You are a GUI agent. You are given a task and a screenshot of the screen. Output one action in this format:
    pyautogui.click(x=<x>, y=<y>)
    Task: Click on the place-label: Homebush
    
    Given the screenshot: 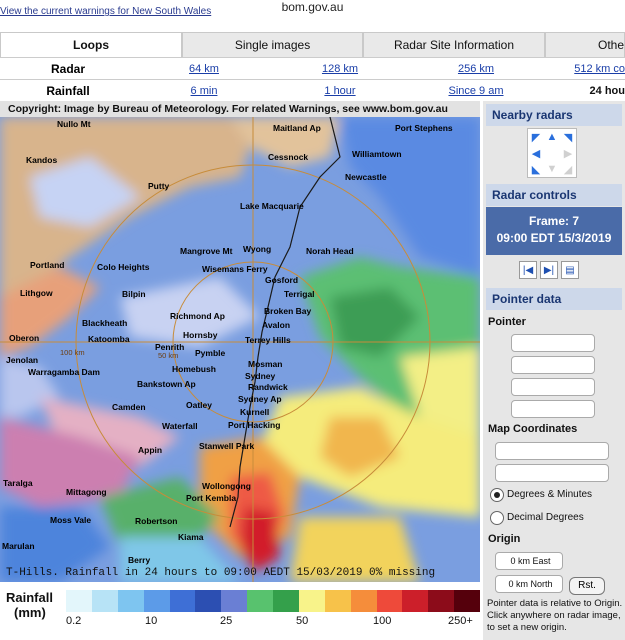 What is the action you would take?
    pyautogui.click(x=194, y=369)
    